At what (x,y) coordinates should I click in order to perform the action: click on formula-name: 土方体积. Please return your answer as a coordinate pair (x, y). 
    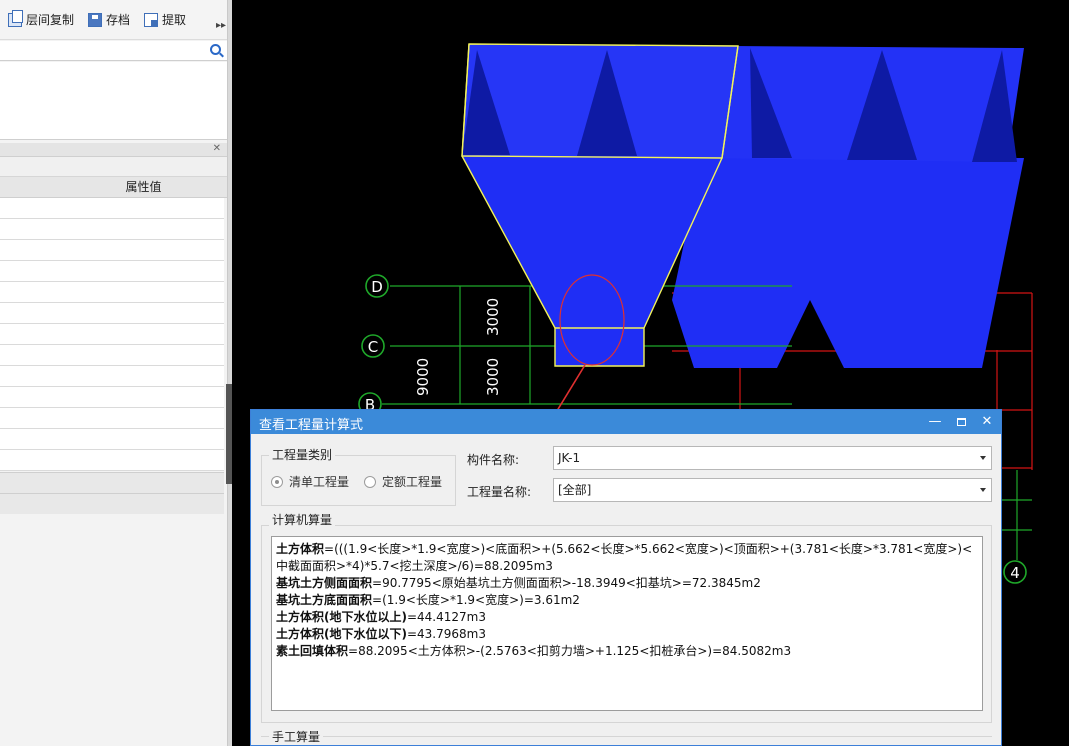
    Looking at the image, I should click on (300, 549).